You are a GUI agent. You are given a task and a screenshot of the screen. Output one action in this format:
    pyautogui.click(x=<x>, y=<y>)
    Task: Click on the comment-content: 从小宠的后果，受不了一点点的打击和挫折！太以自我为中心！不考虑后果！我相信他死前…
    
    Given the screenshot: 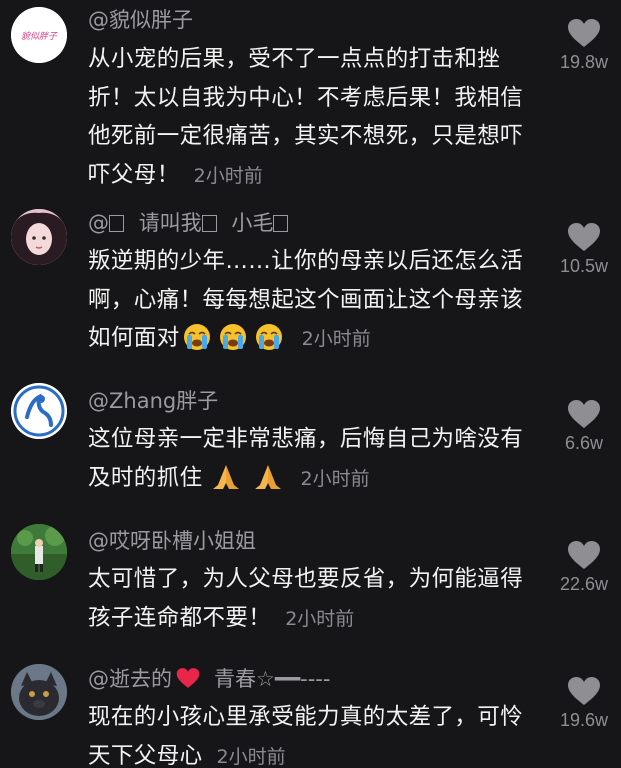 What is the action you would take?
    pyautogui.click(x=306, y=117)
    